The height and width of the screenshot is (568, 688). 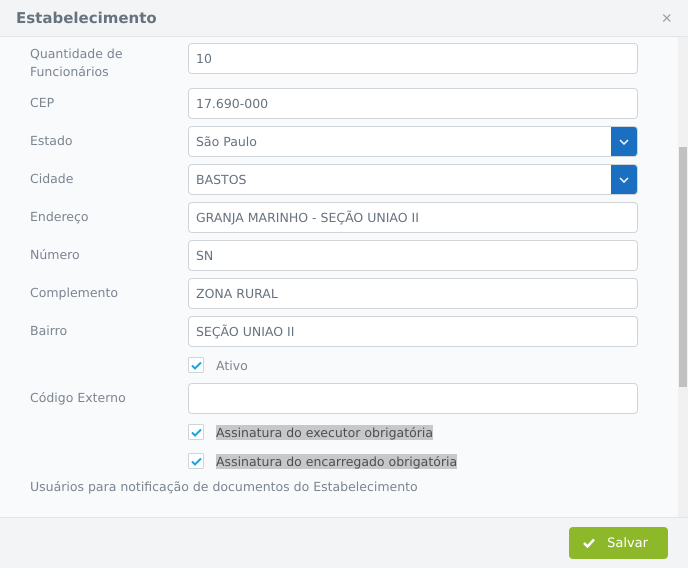 What do you see at coordinates (337, 461) in the screenshot?
I see `checkbox-label: Assinatura do encarregado obrigatória` at bounding box center [337, 461].